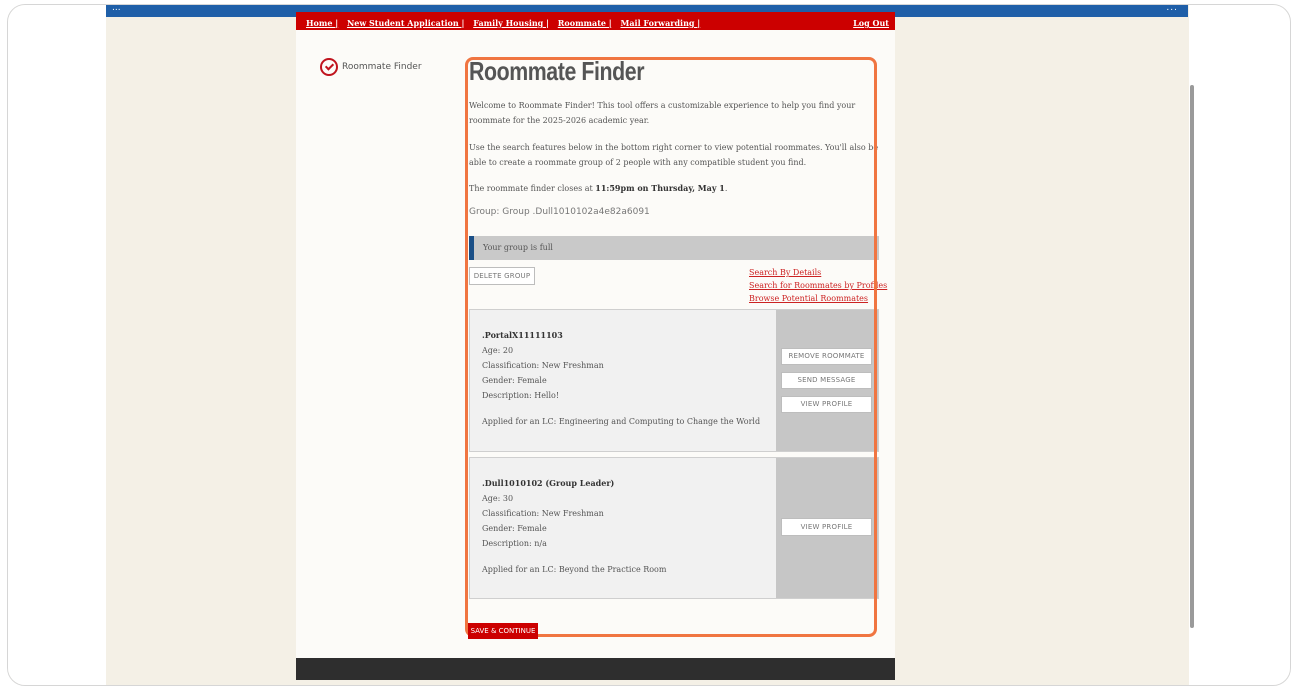  Describe the element at coordinates (511, 23) in the screenshot. I see `nav-item-family-housing: Family Housing |` at that location.